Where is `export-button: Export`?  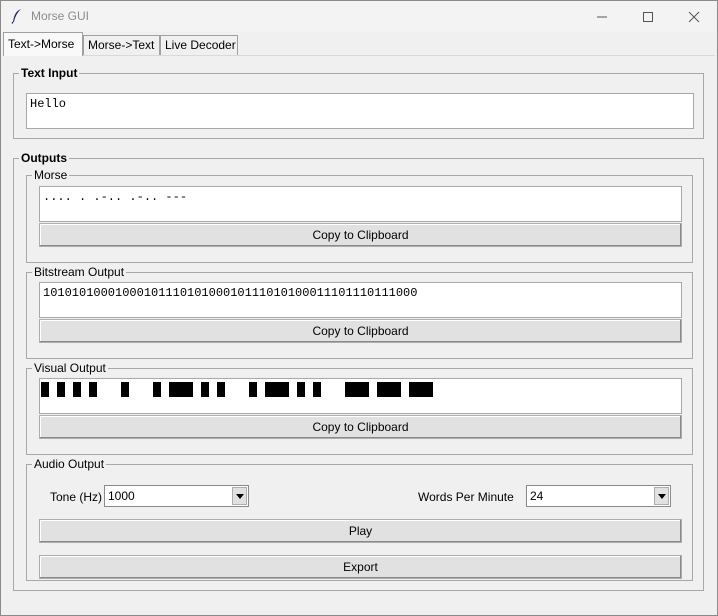 export-button: Export is located at coordinates (360, 567).